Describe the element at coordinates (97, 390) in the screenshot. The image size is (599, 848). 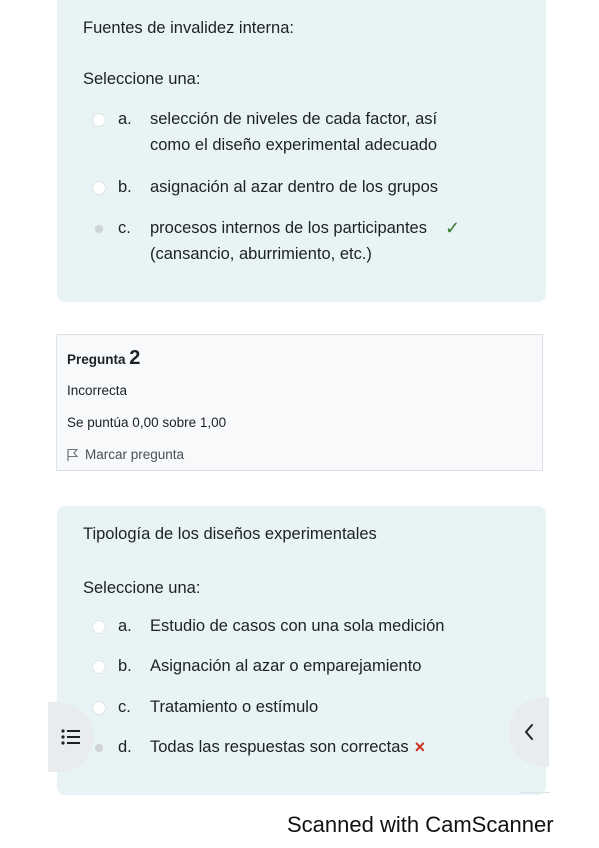
I see `question-state: Incorrecta` at that location.